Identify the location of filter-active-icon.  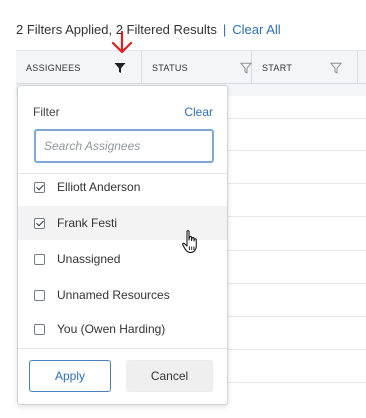
(120, 68).